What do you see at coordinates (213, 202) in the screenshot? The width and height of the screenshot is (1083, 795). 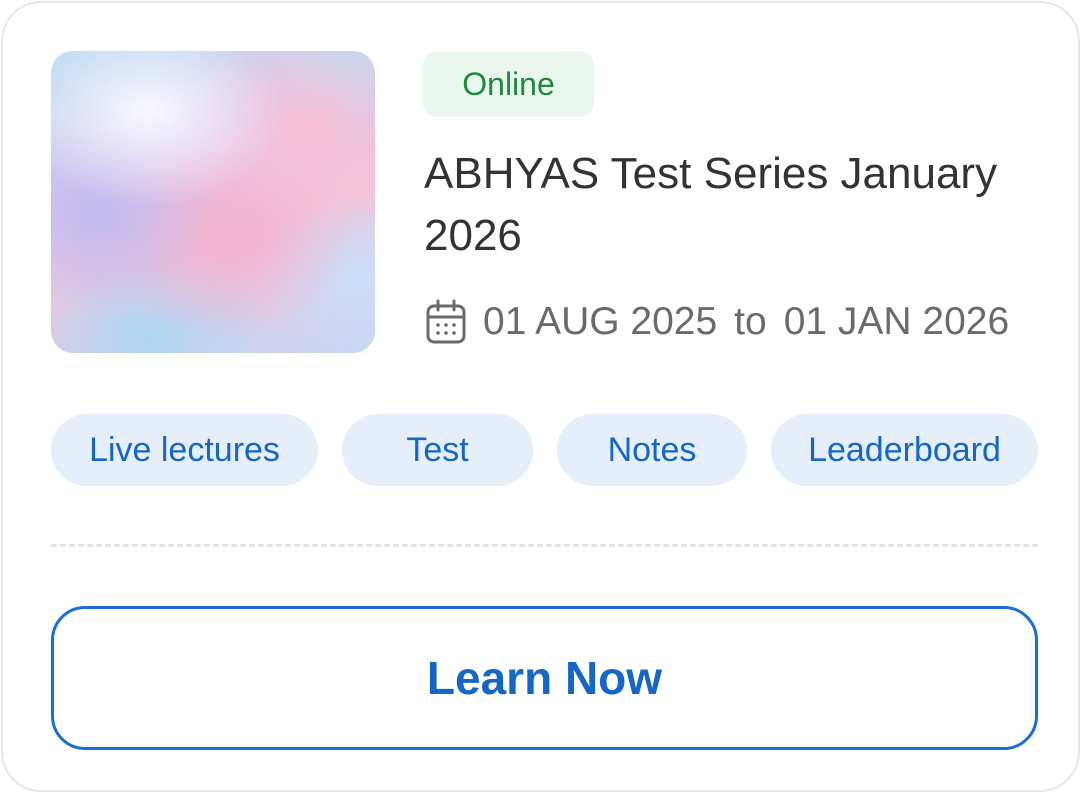 I see `course-thumbnail` at bounding box center [213, 202].